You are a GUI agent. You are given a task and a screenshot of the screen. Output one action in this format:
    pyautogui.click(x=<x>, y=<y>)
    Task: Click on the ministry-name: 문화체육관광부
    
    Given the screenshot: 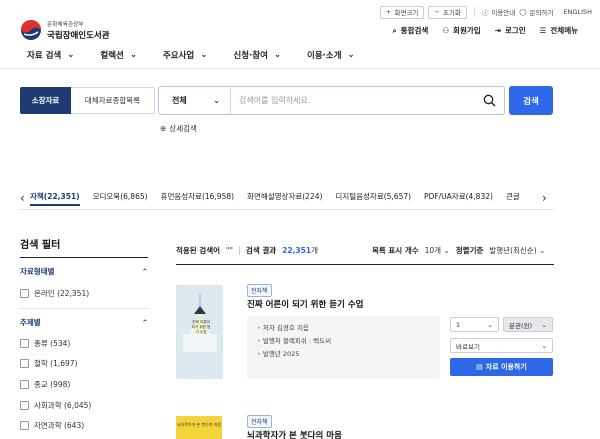 What is the action you would take?
    pyautogui.click(x=65, y=24)
    